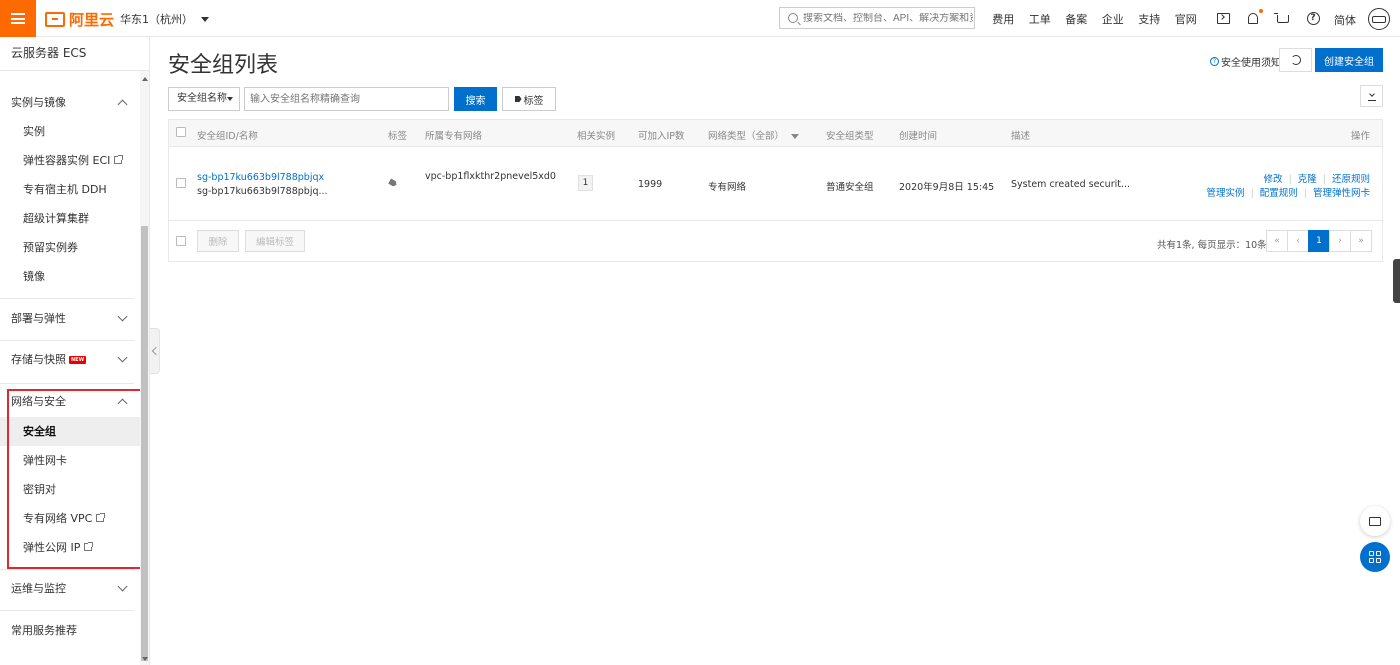  I want to click on col-network-type-filter: 网络类型（全部）, so click(754, 135).